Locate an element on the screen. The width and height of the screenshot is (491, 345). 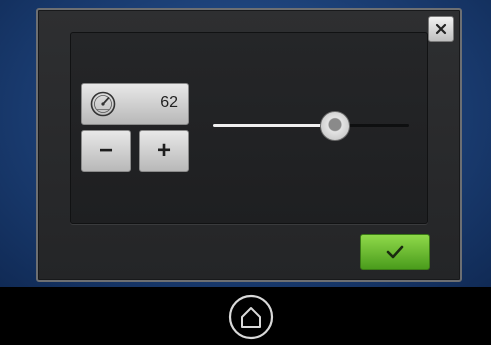
plus-icon: + is located at coordinates (163, 150).